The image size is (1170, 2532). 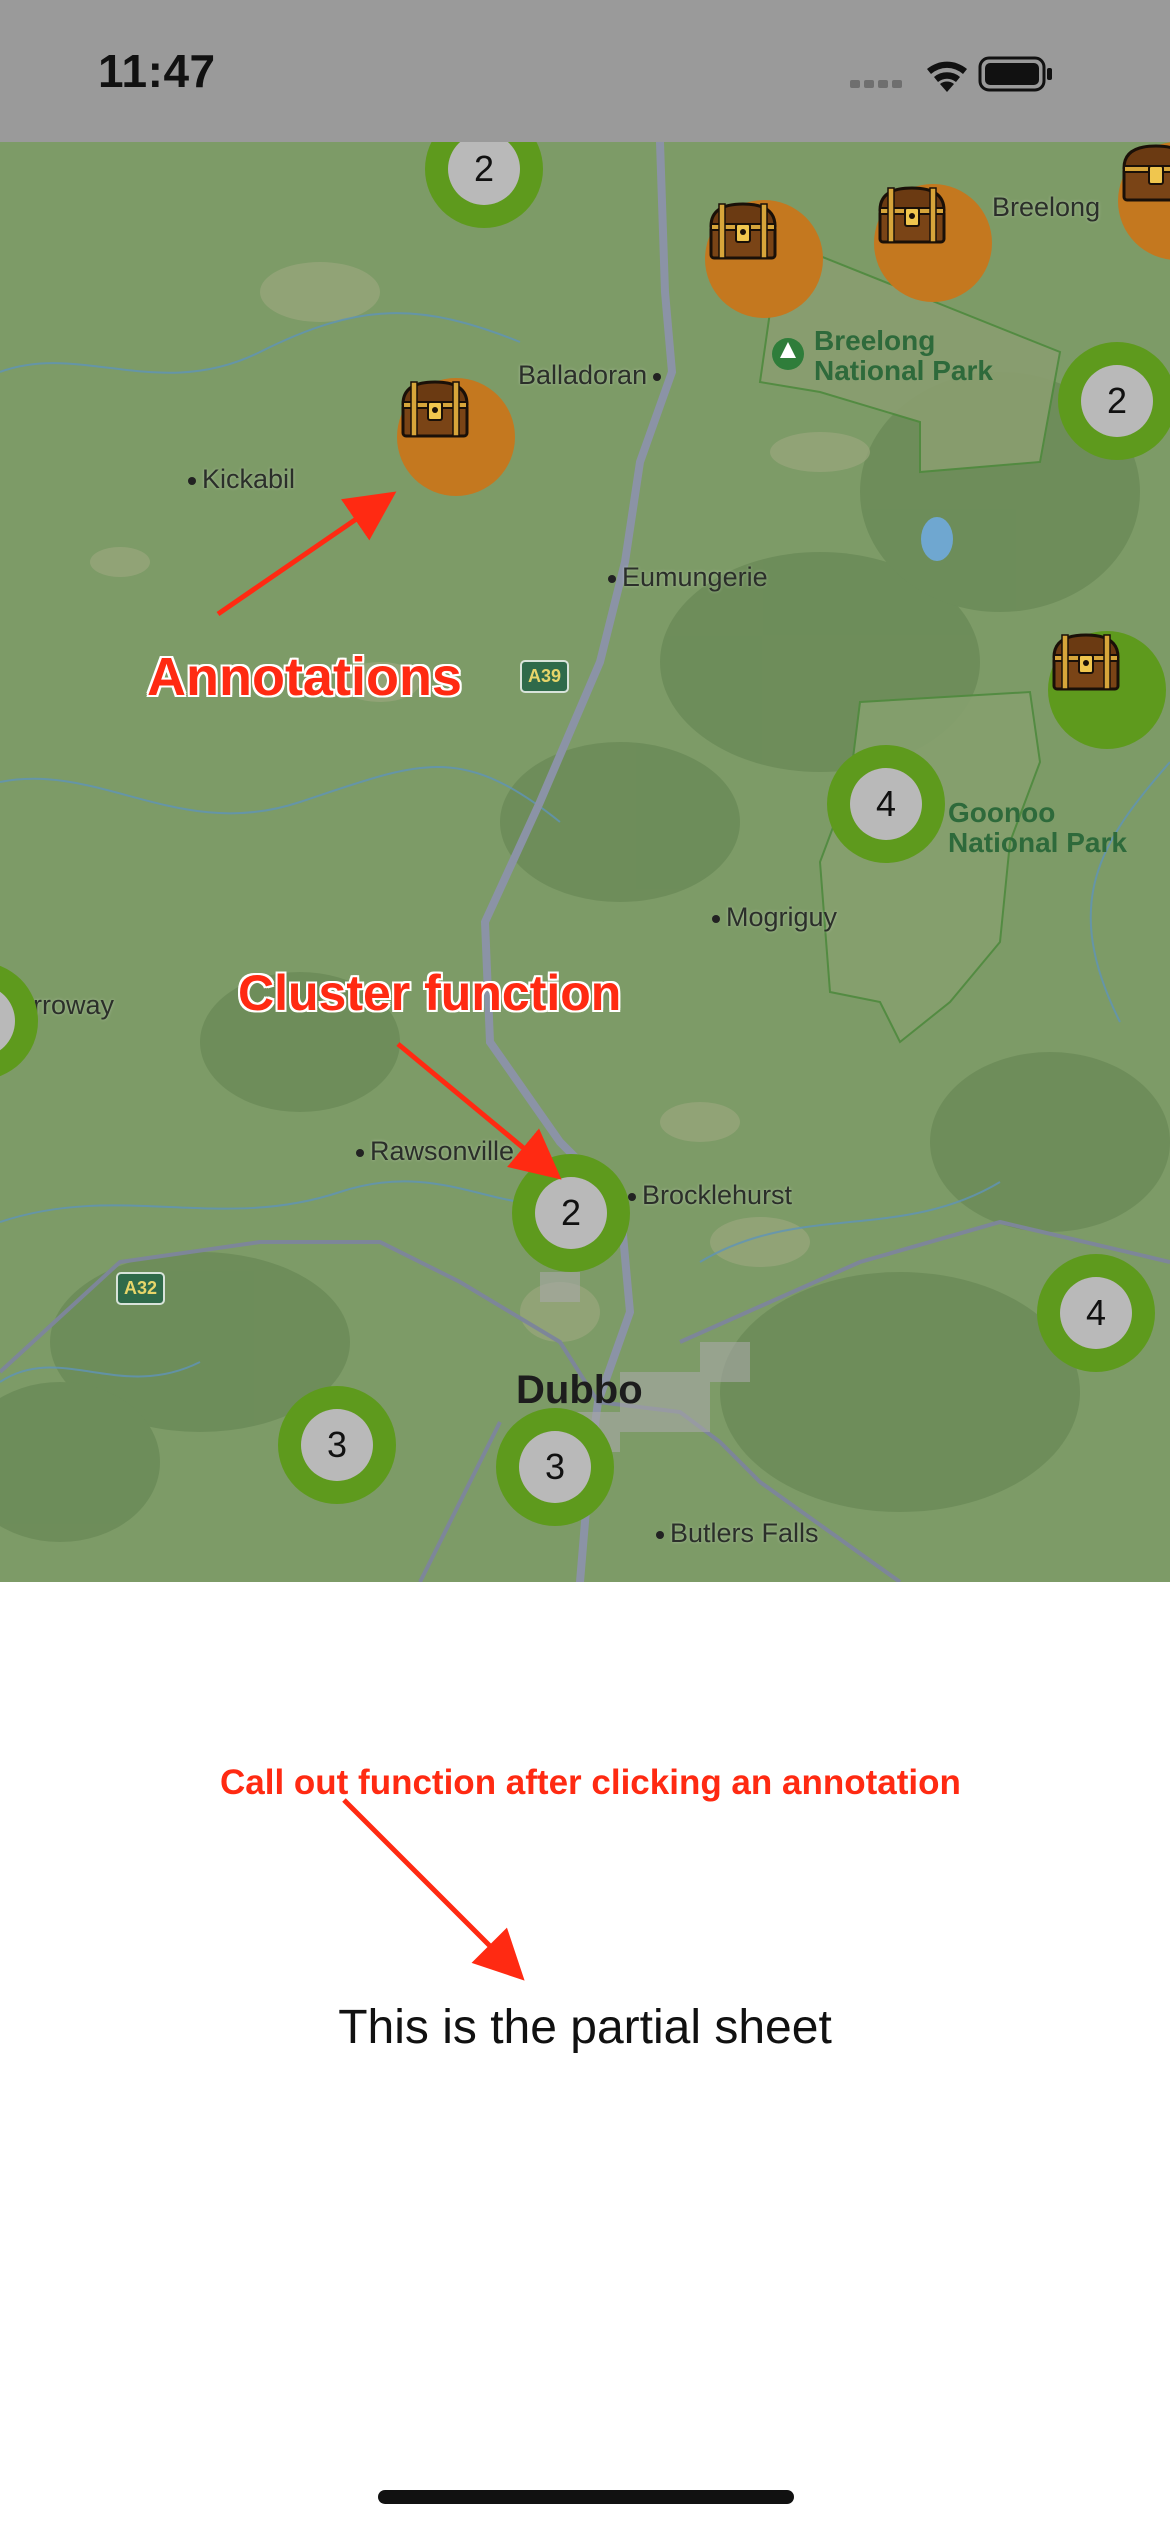 I want to click on battery-icon, so click(x=1015, y=74).